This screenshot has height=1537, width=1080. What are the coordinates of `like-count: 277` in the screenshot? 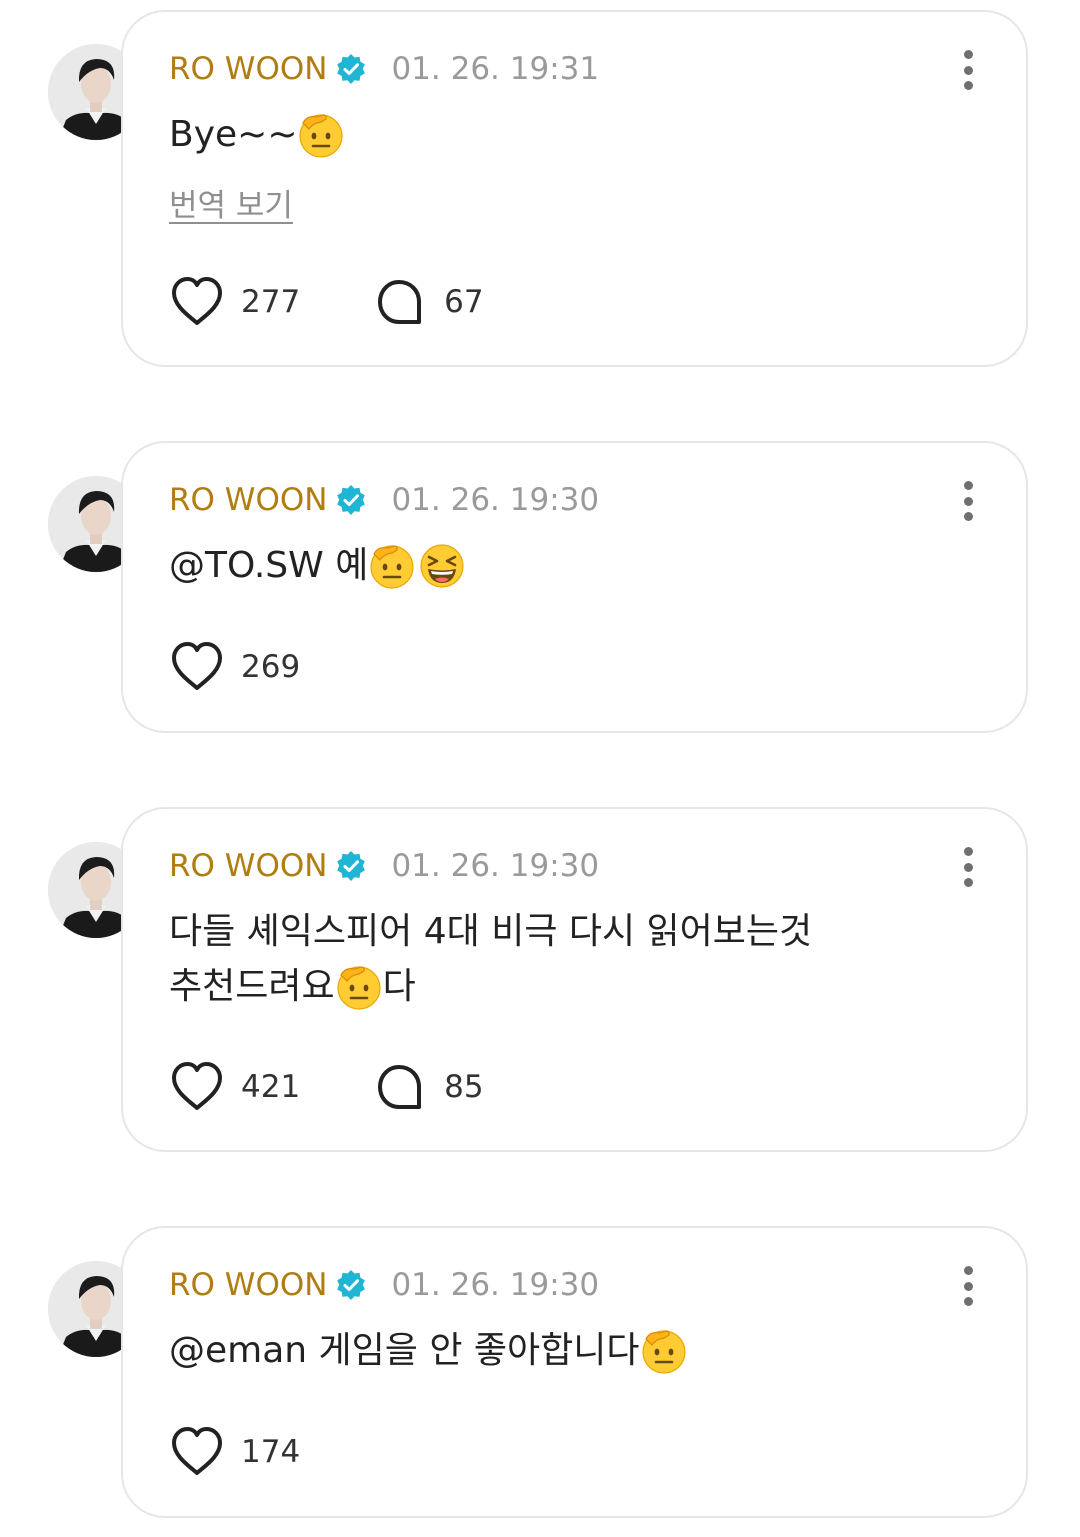 It's located at (271, 302).